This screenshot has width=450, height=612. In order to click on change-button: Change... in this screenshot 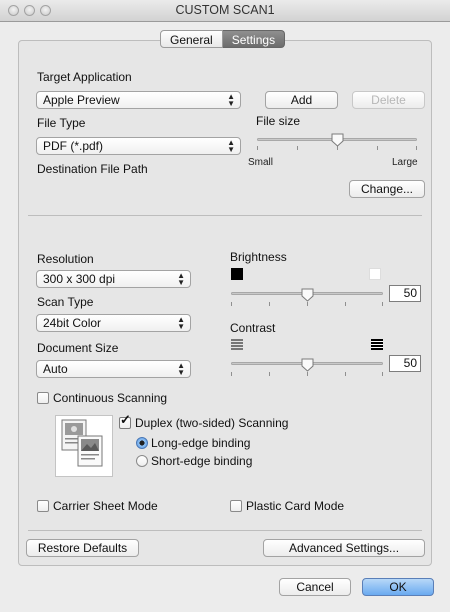, I will do `click(387, 189)`.